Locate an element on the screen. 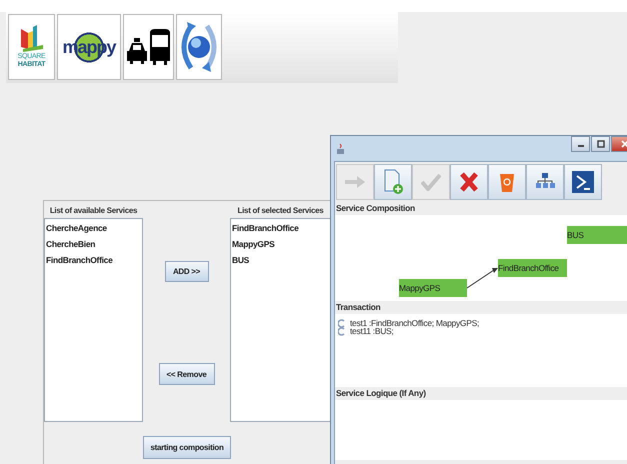  globe-sync-icon is located at coordinates (199, 47).